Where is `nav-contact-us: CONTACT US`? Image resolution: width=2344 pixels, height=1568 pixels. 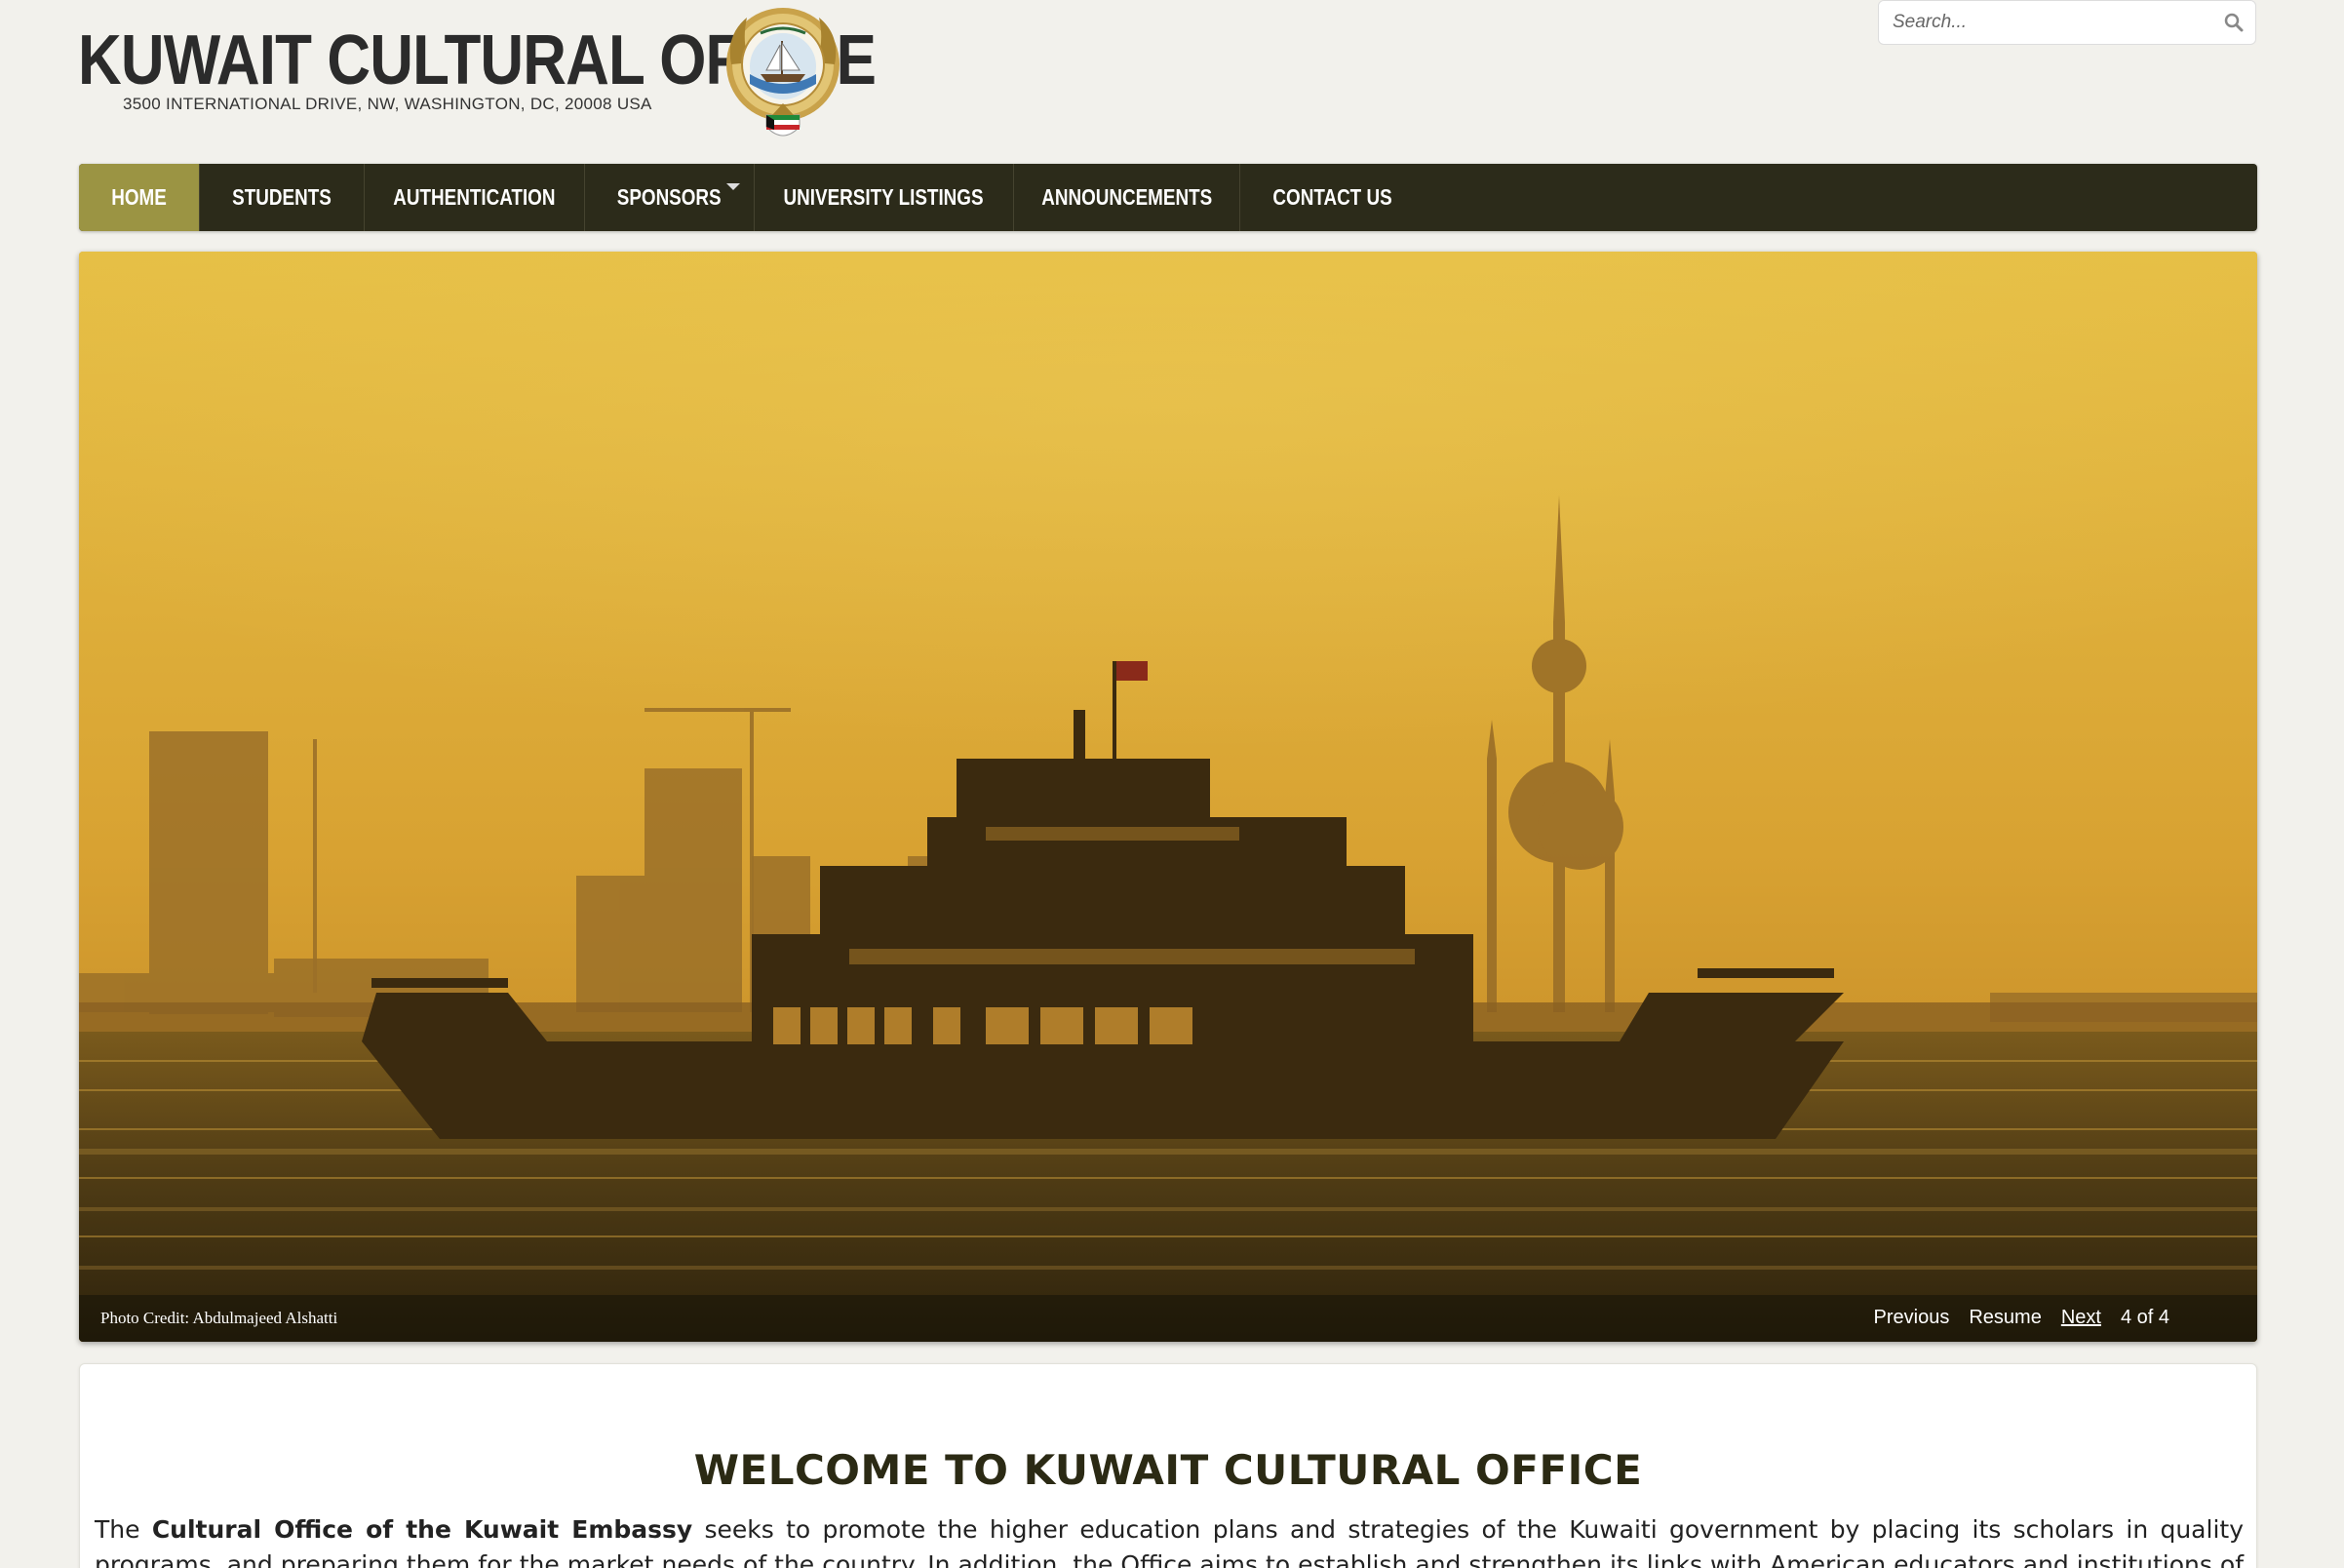
nav-contact-us: CONTACT US is located at coordinates (1333, 197).